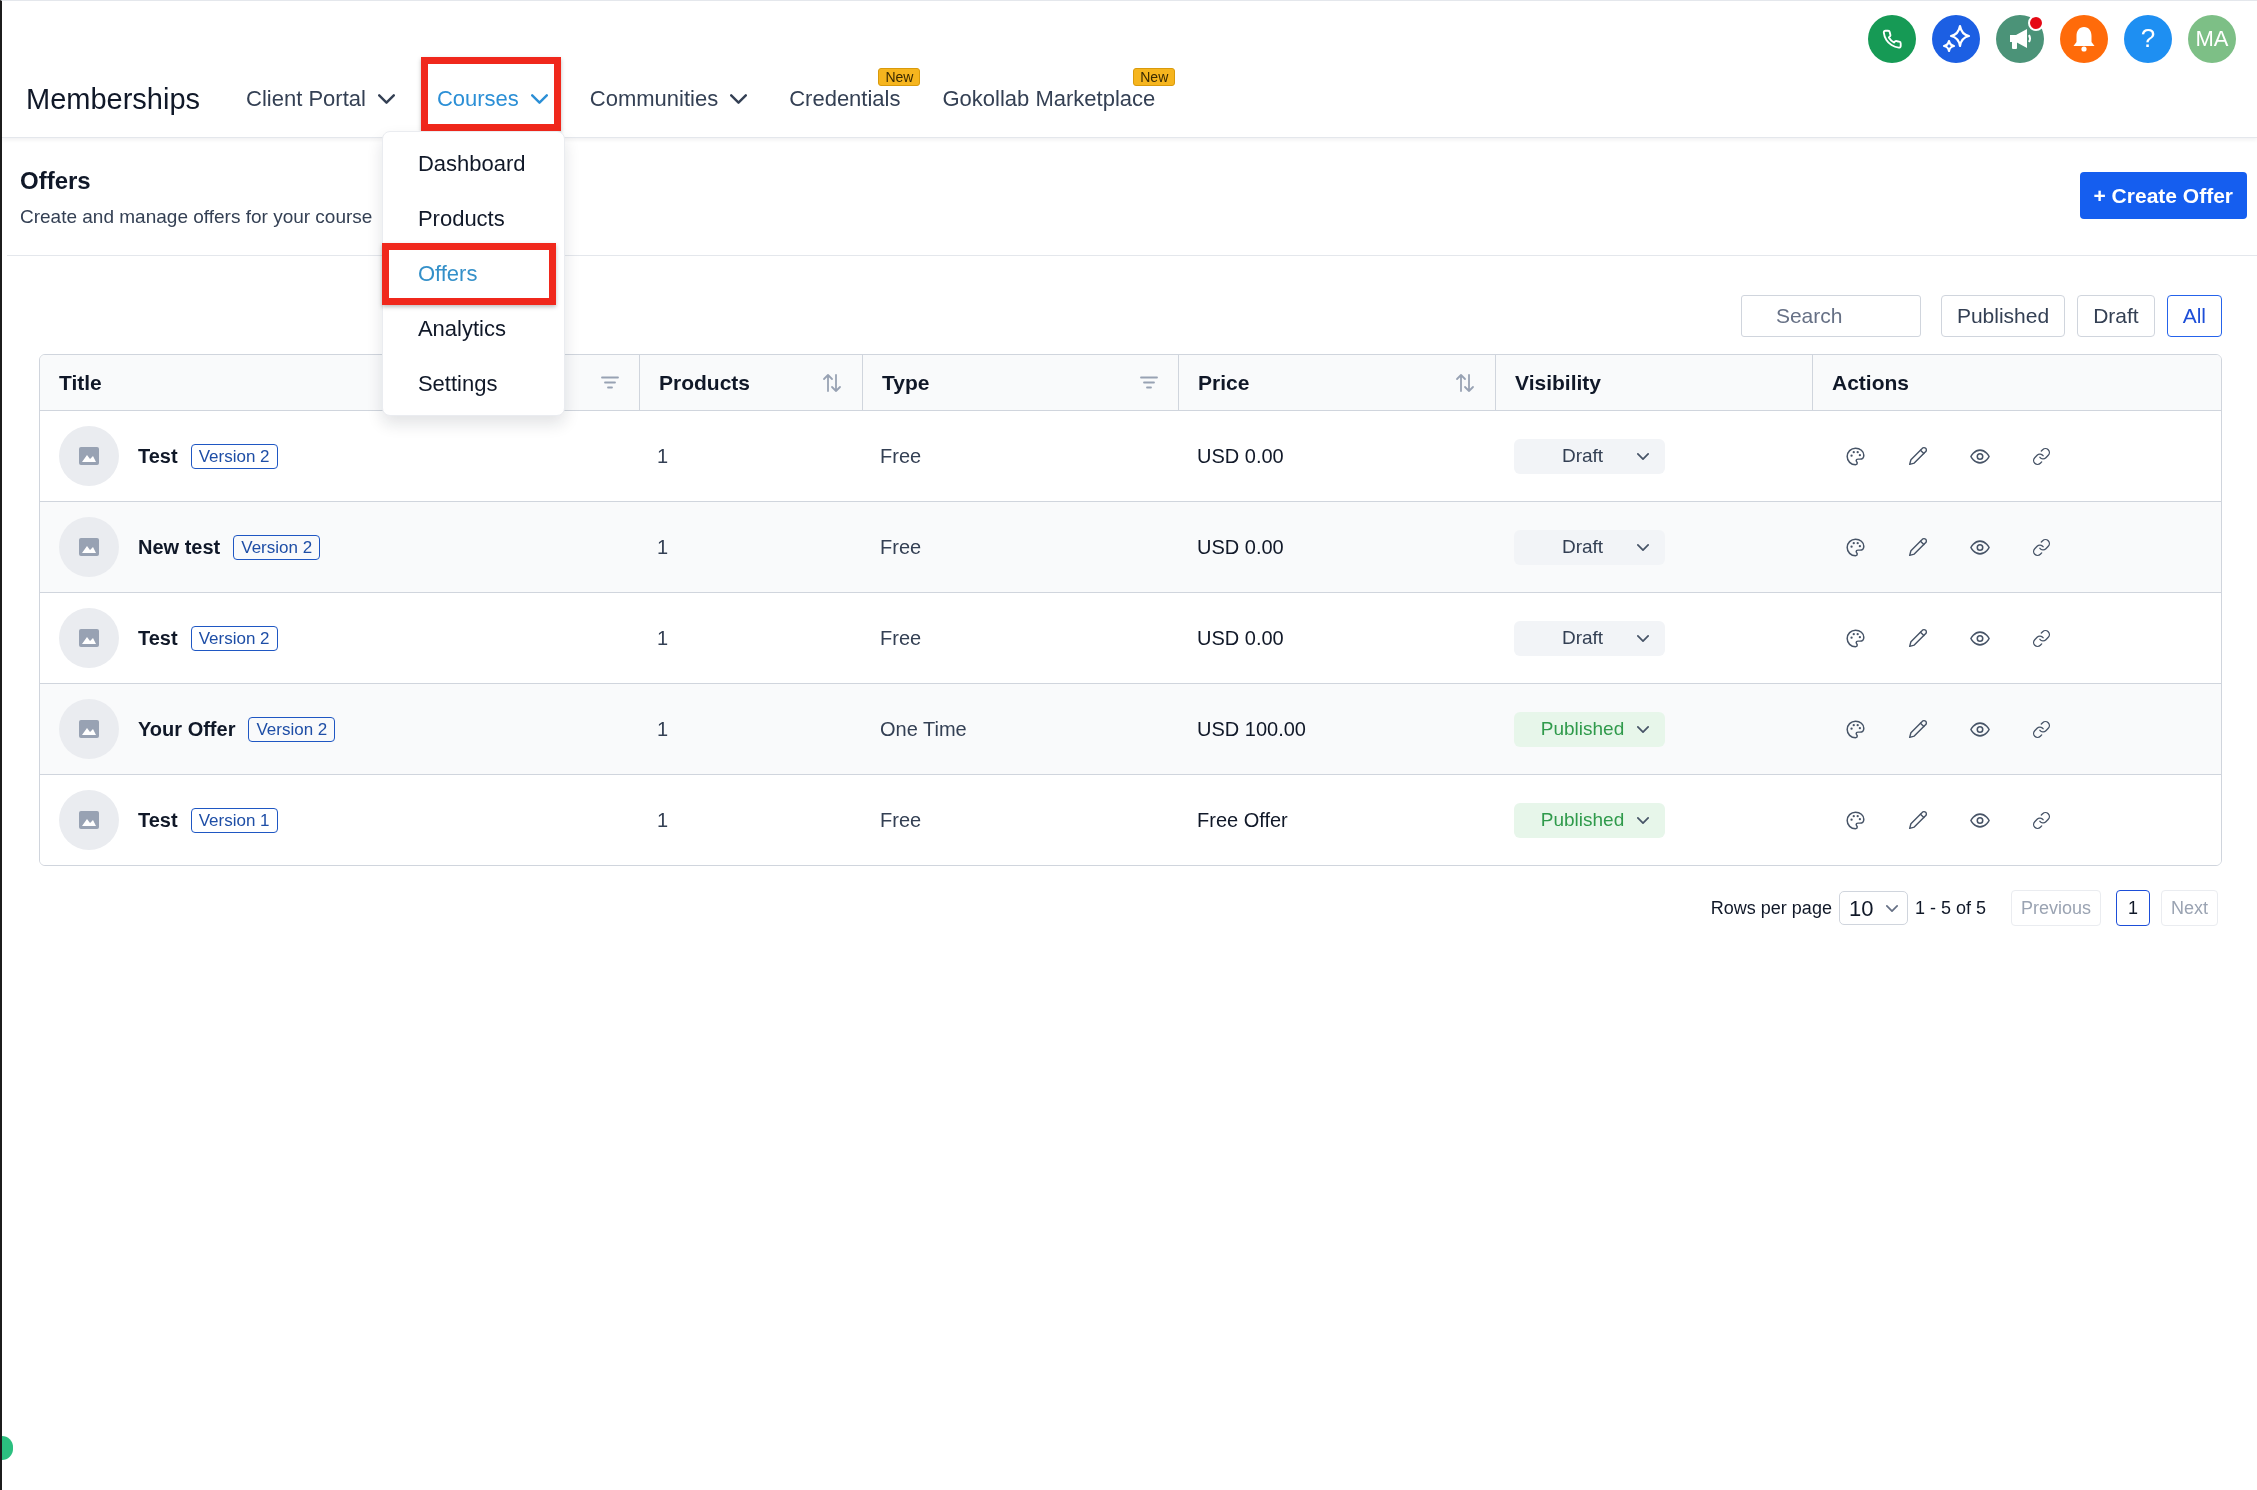  I want to click on menu-item: Products, so click(473, 218).